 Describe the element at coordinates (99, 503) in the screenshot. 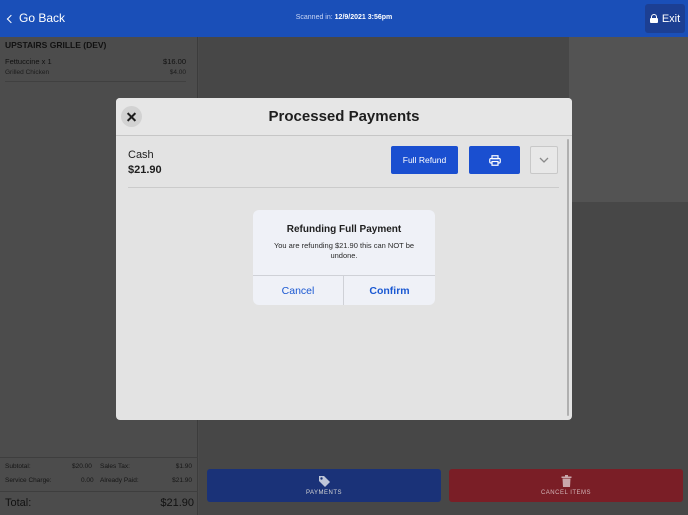

I see `grand-total: Total: $21.90` at that location.